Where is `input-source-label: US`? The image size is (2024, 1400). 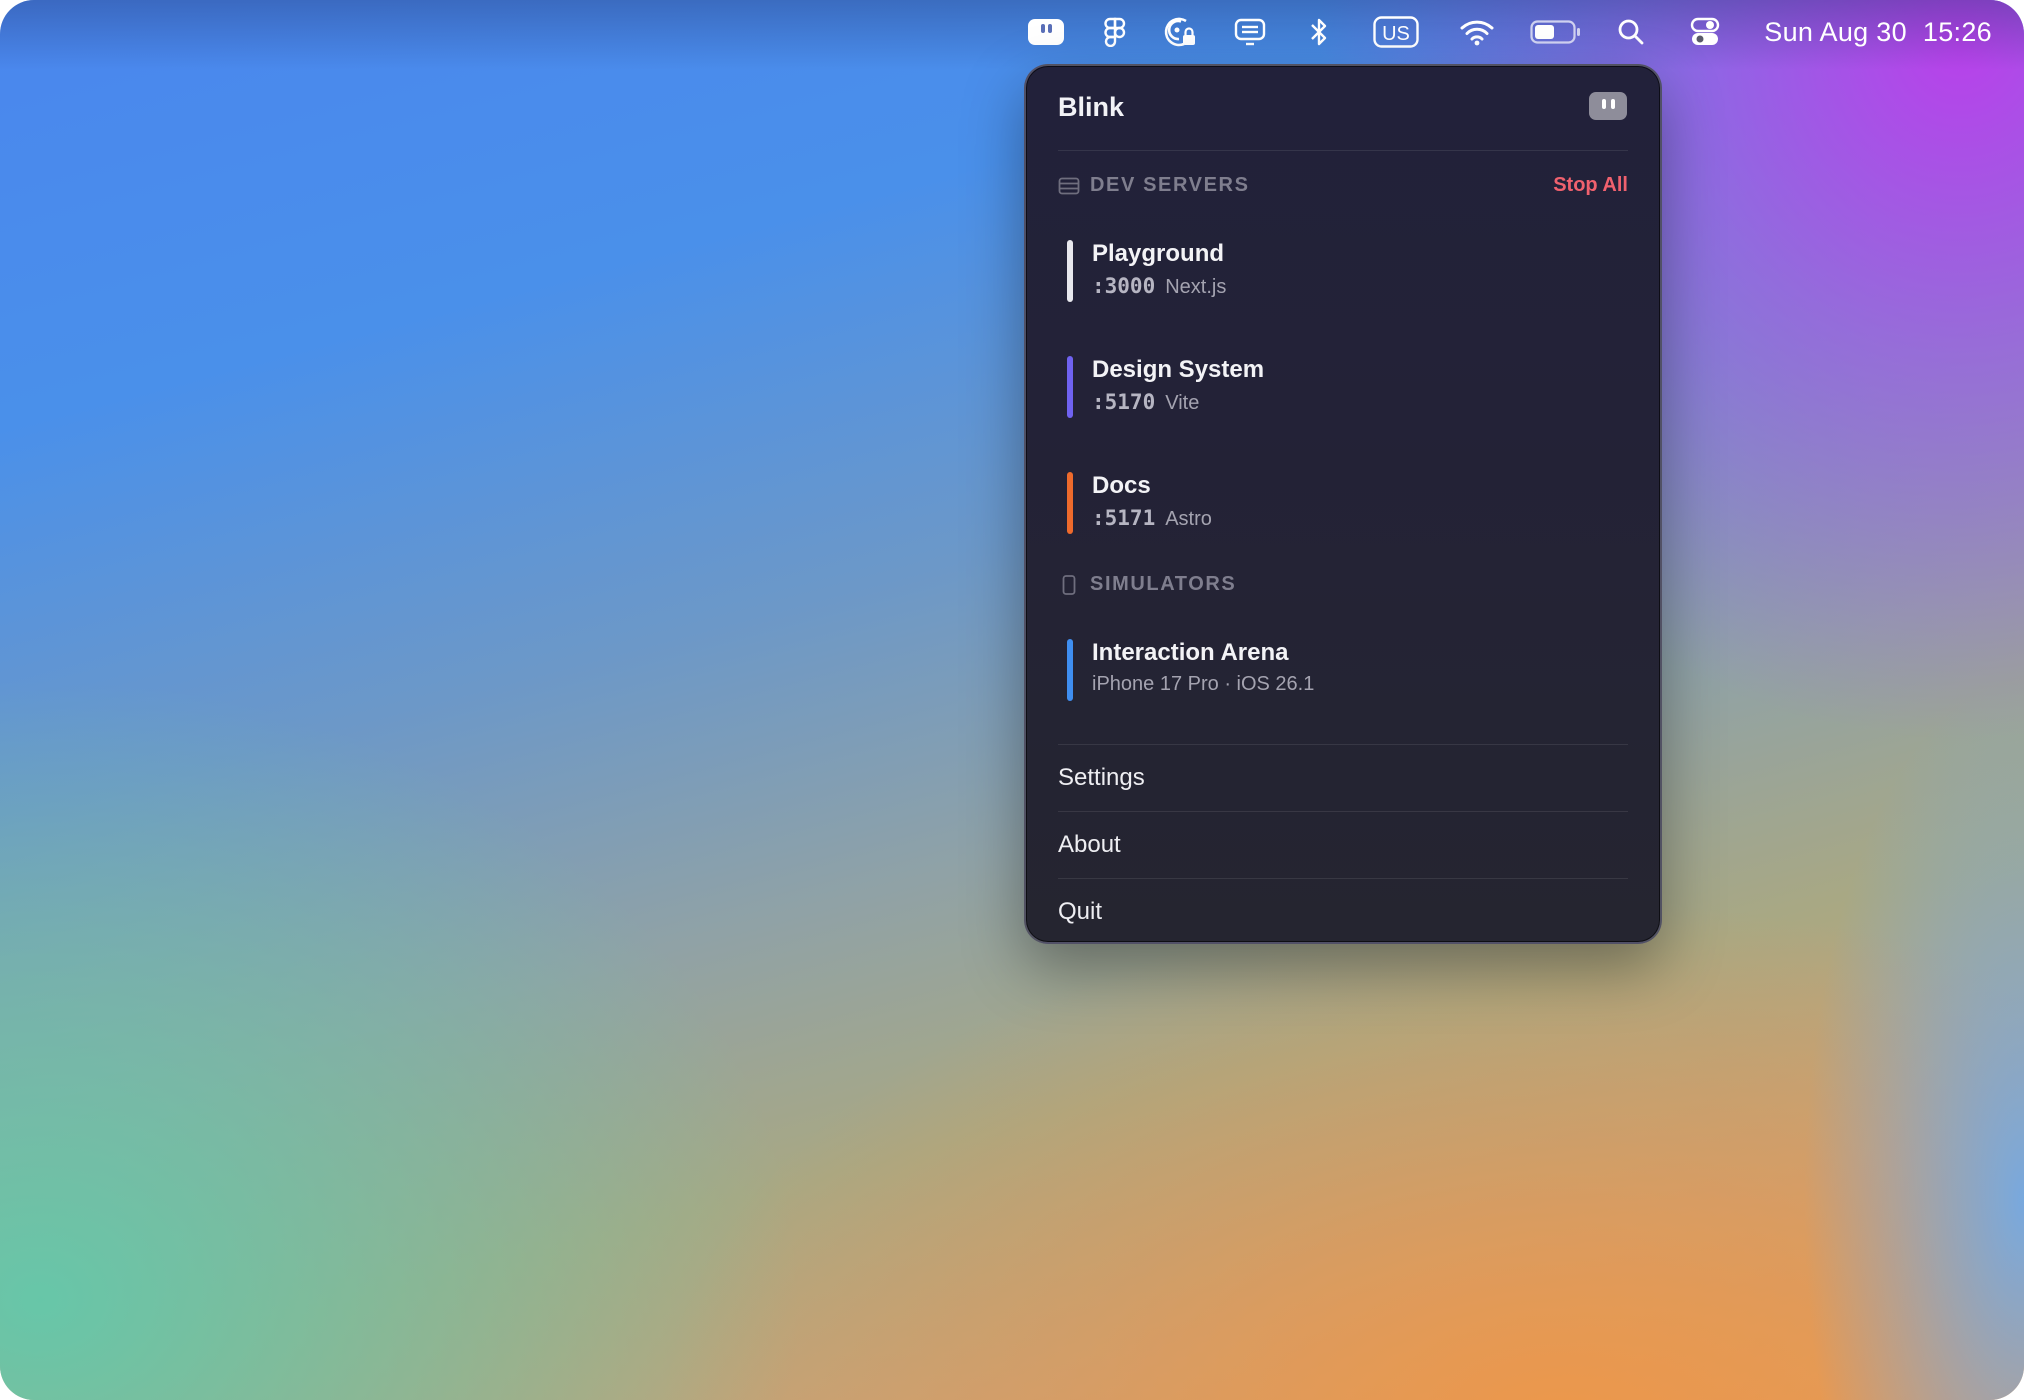
input-source-label: US is located at coordinates (1396, 34).